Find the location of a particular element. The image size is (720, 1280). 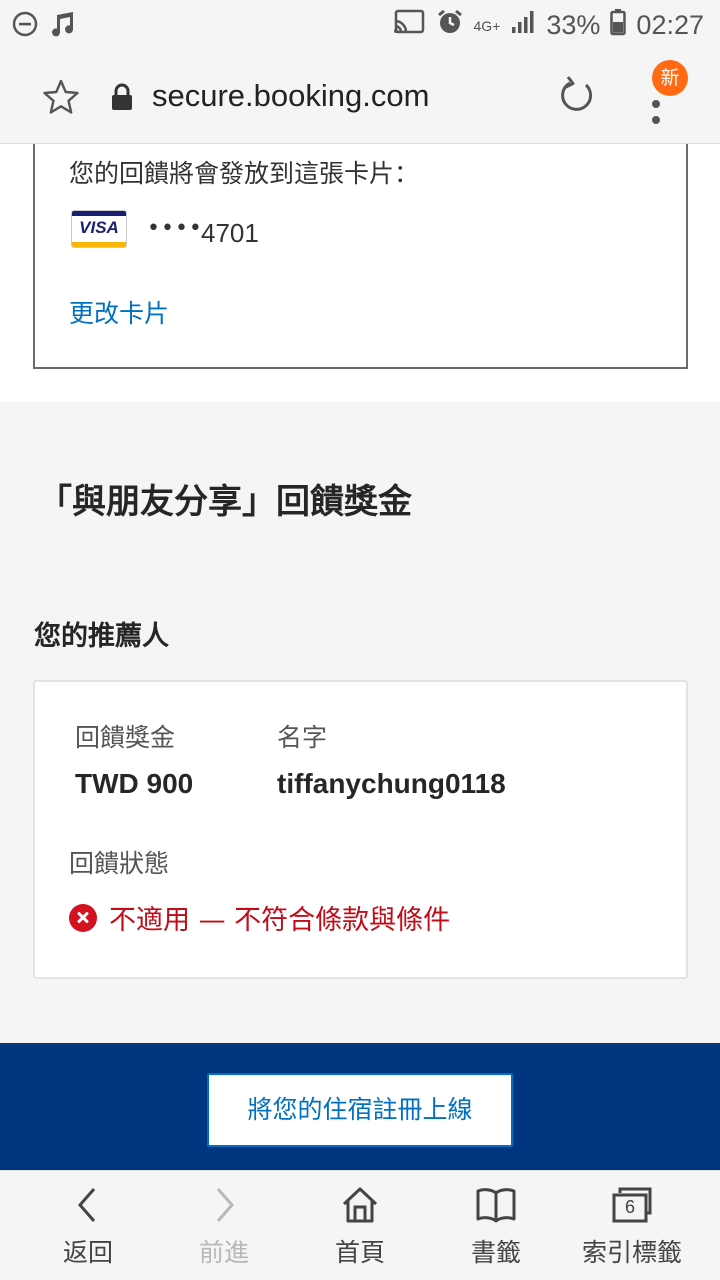

lock-icon is located at coordinates (122, 99).